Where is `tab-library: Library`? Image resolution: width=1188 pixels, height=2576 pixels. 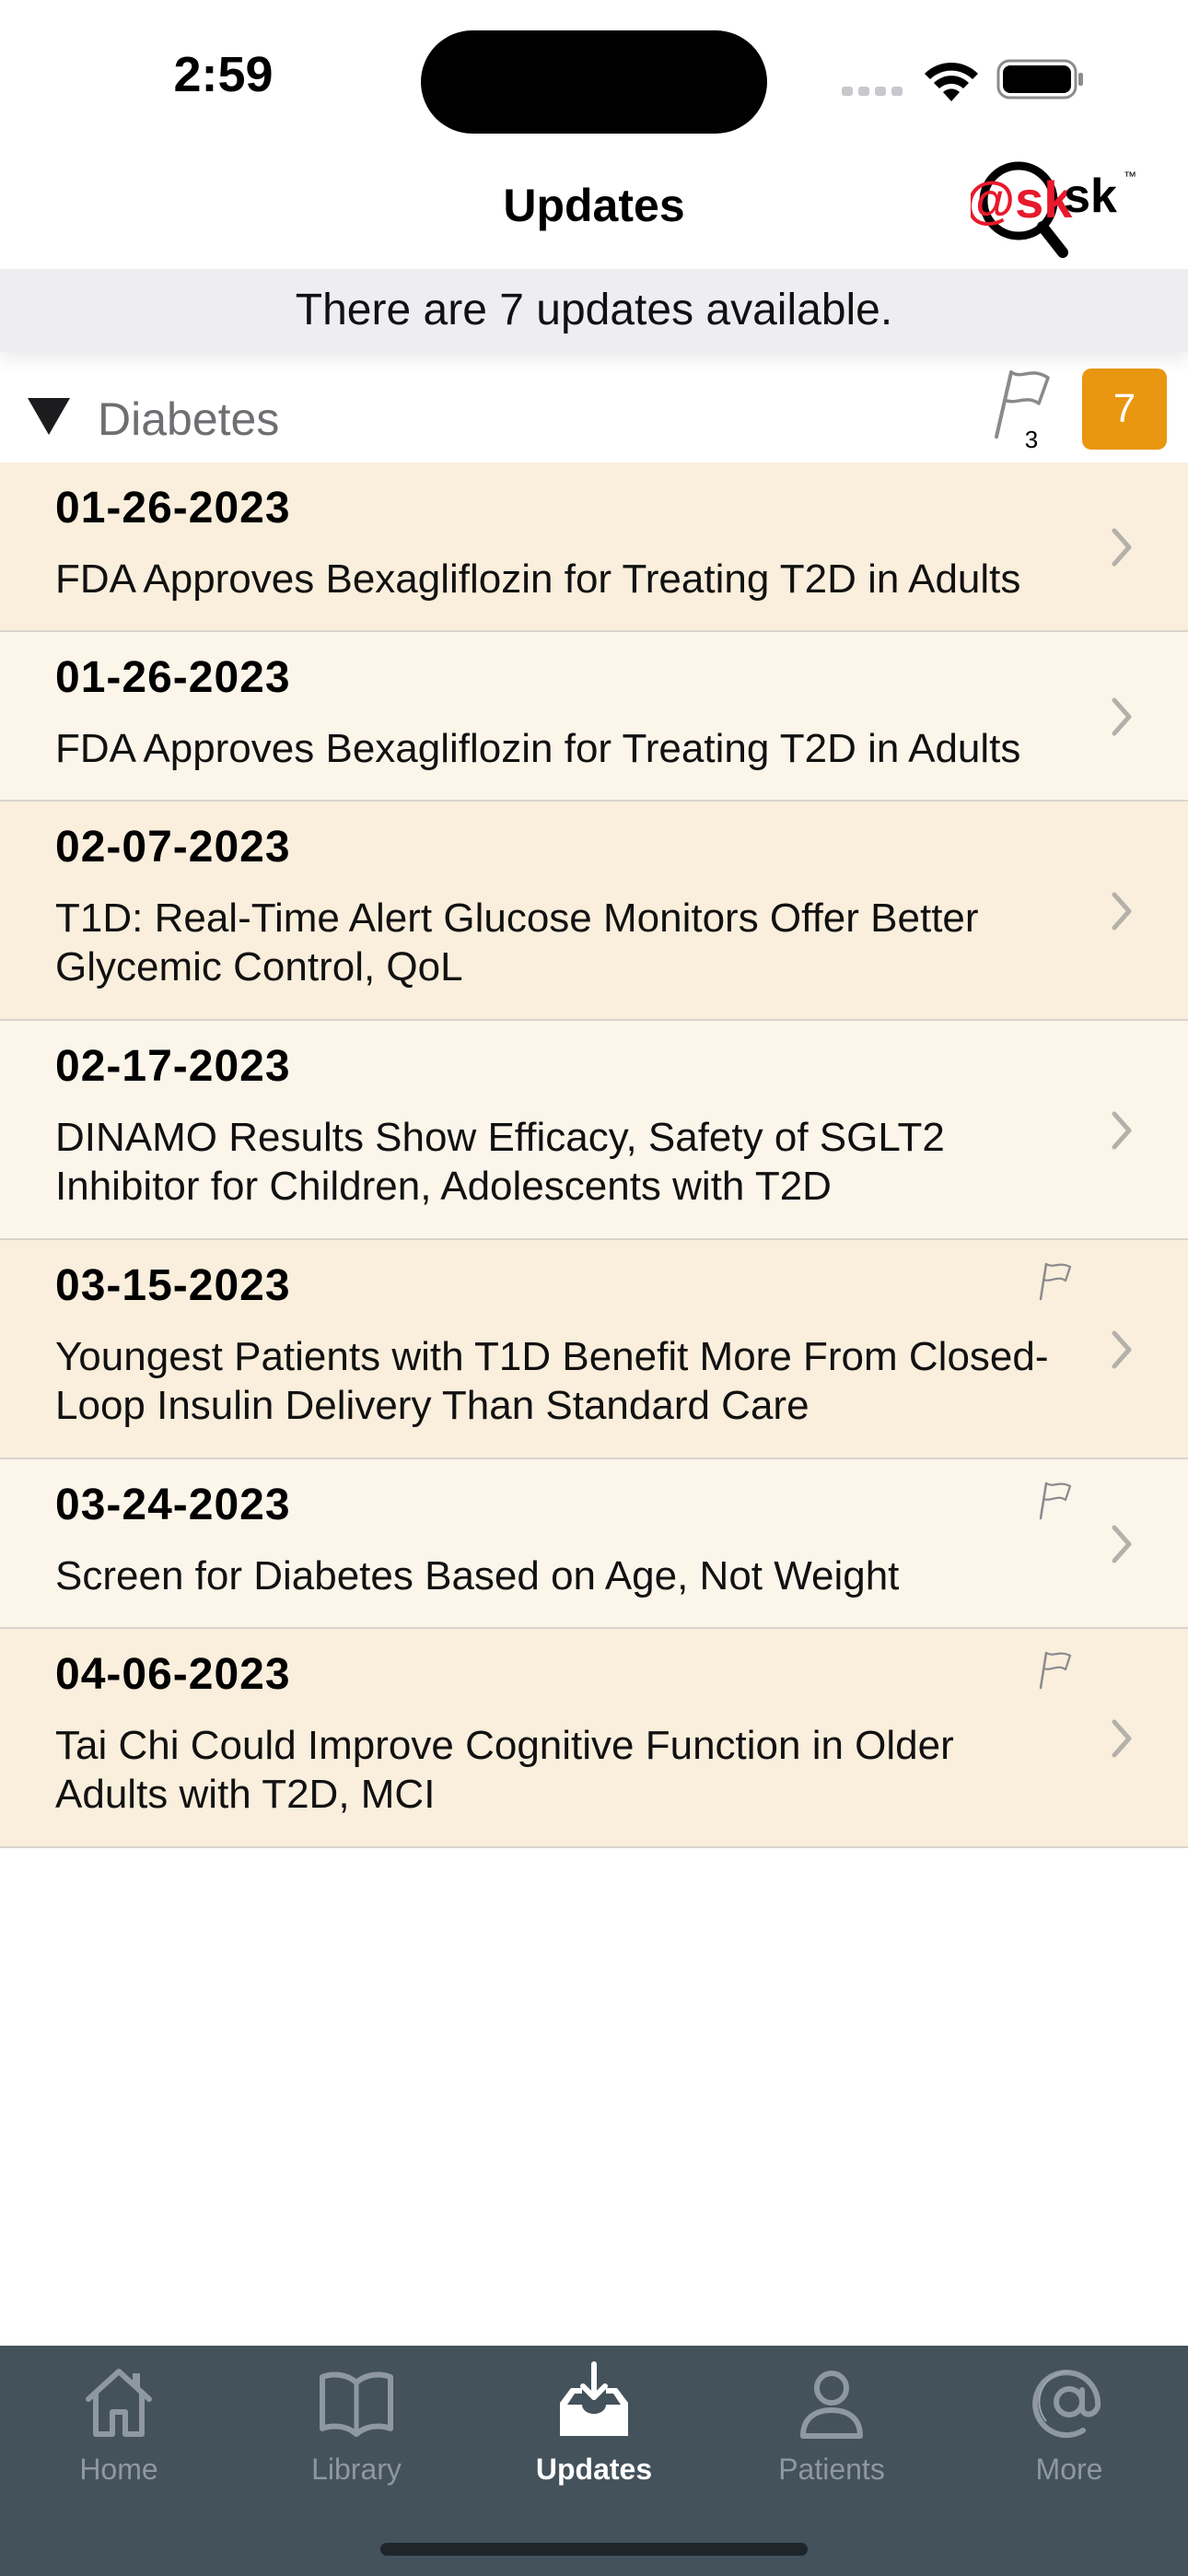 tab-library: Library is located at coordinates (356, 2429).